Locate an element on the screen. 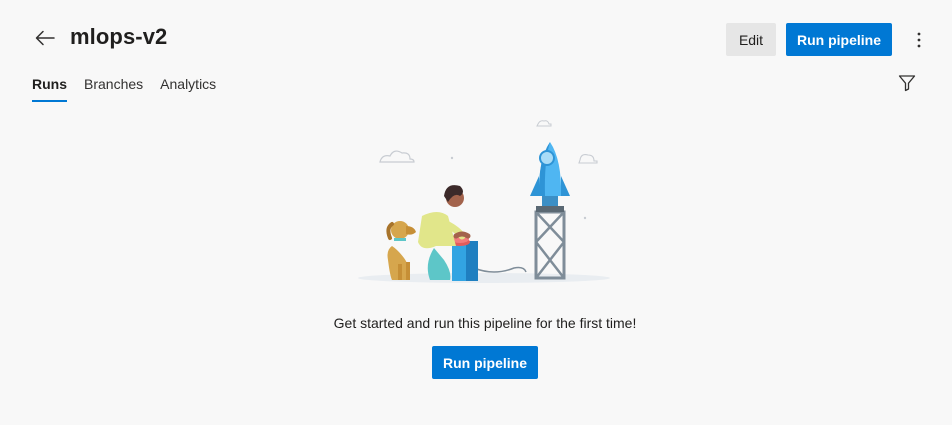  edit-button: Edit is located at coordinates (751, 39).